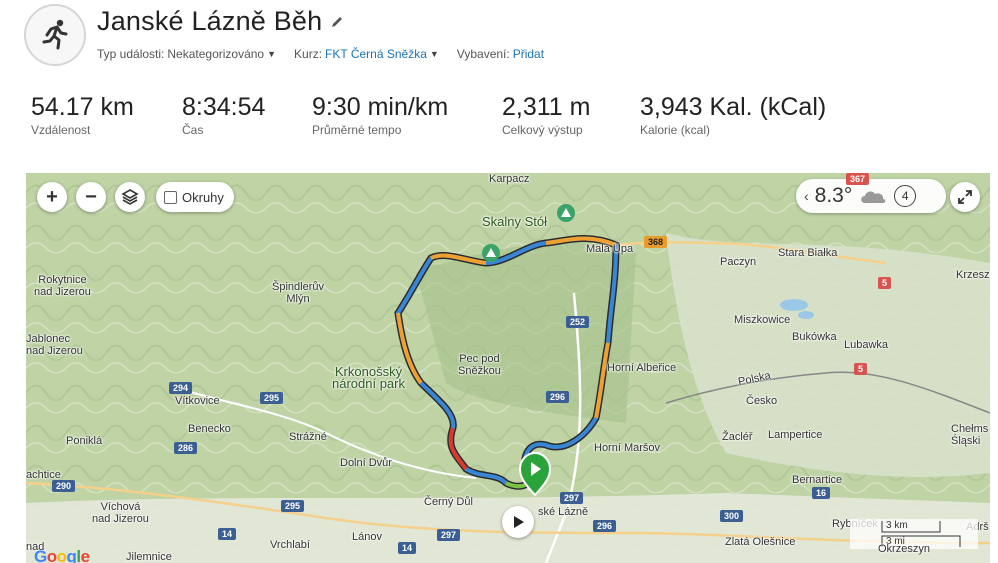 The width and height of the screenshot is (998, 563). Describe the element at coordinates (483, 54) in the screenshot. I see `gear-label: Vybavení:` at that location.